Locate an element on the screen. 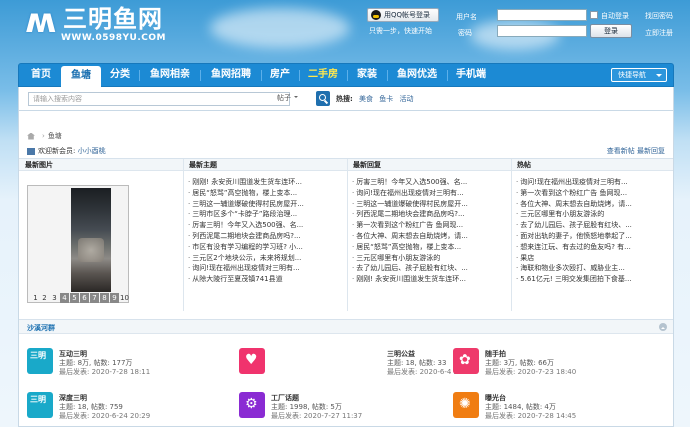 The width and height of the screenshot is (690, 427). hot-term-link: 美食 is located at coordinates (366, 99).